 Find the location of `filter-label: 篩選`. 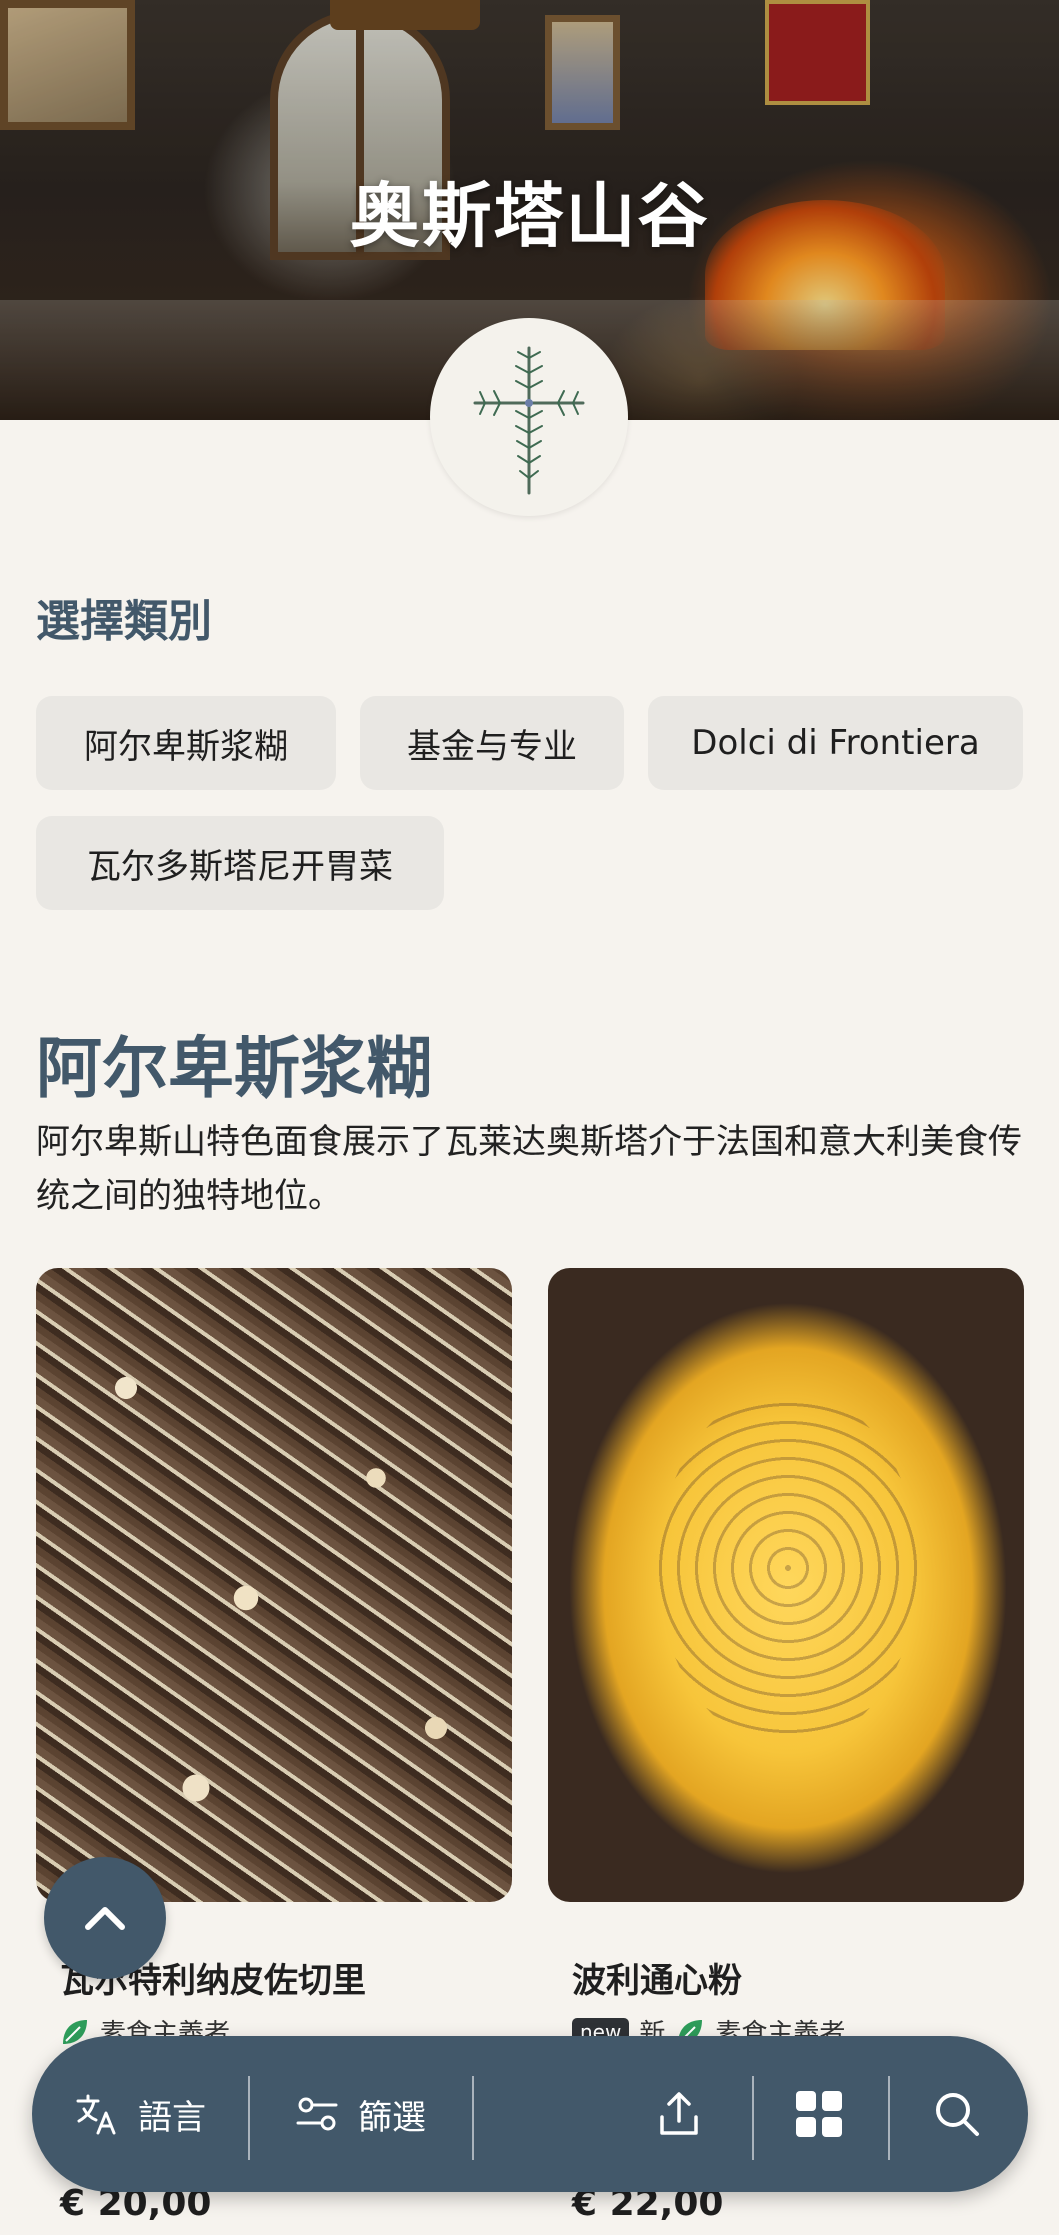

filter-label: 篩選 is located at coordinates (392, 2117).